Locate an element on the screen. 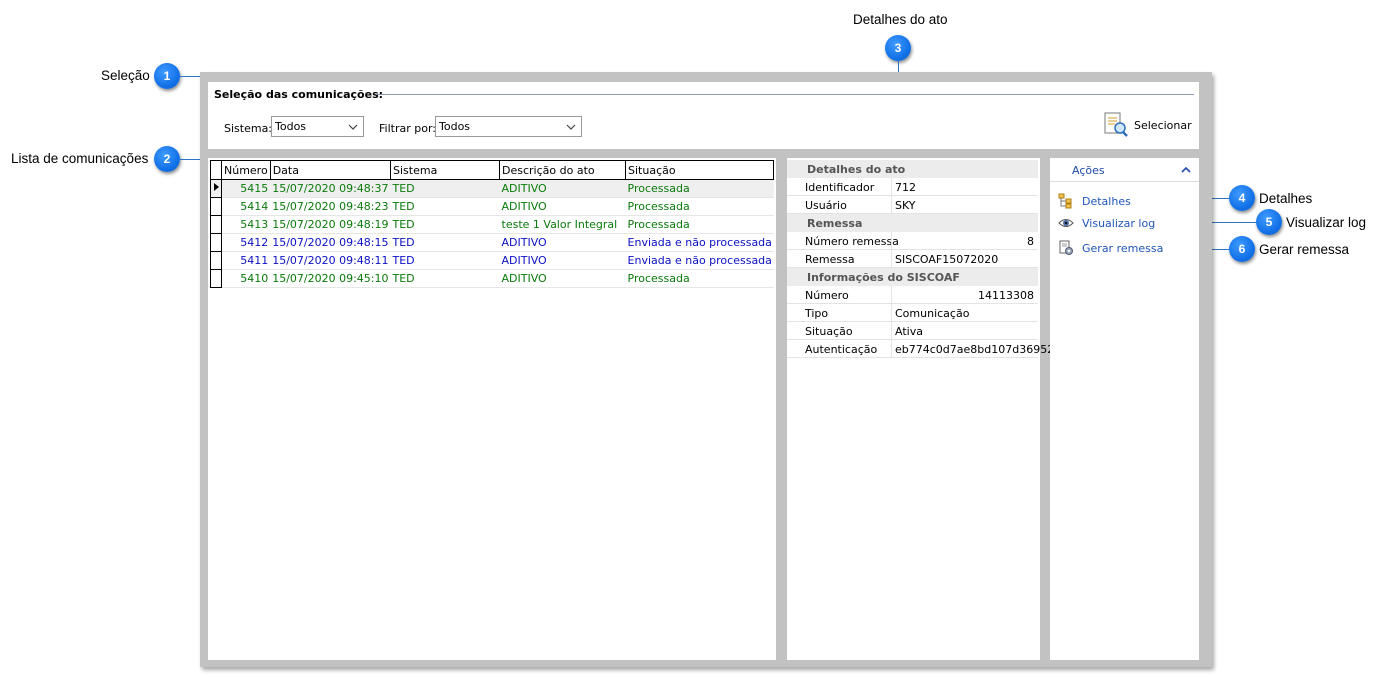  visualizar-log-action: Visualizar log is located at coordinates (1106, 223).